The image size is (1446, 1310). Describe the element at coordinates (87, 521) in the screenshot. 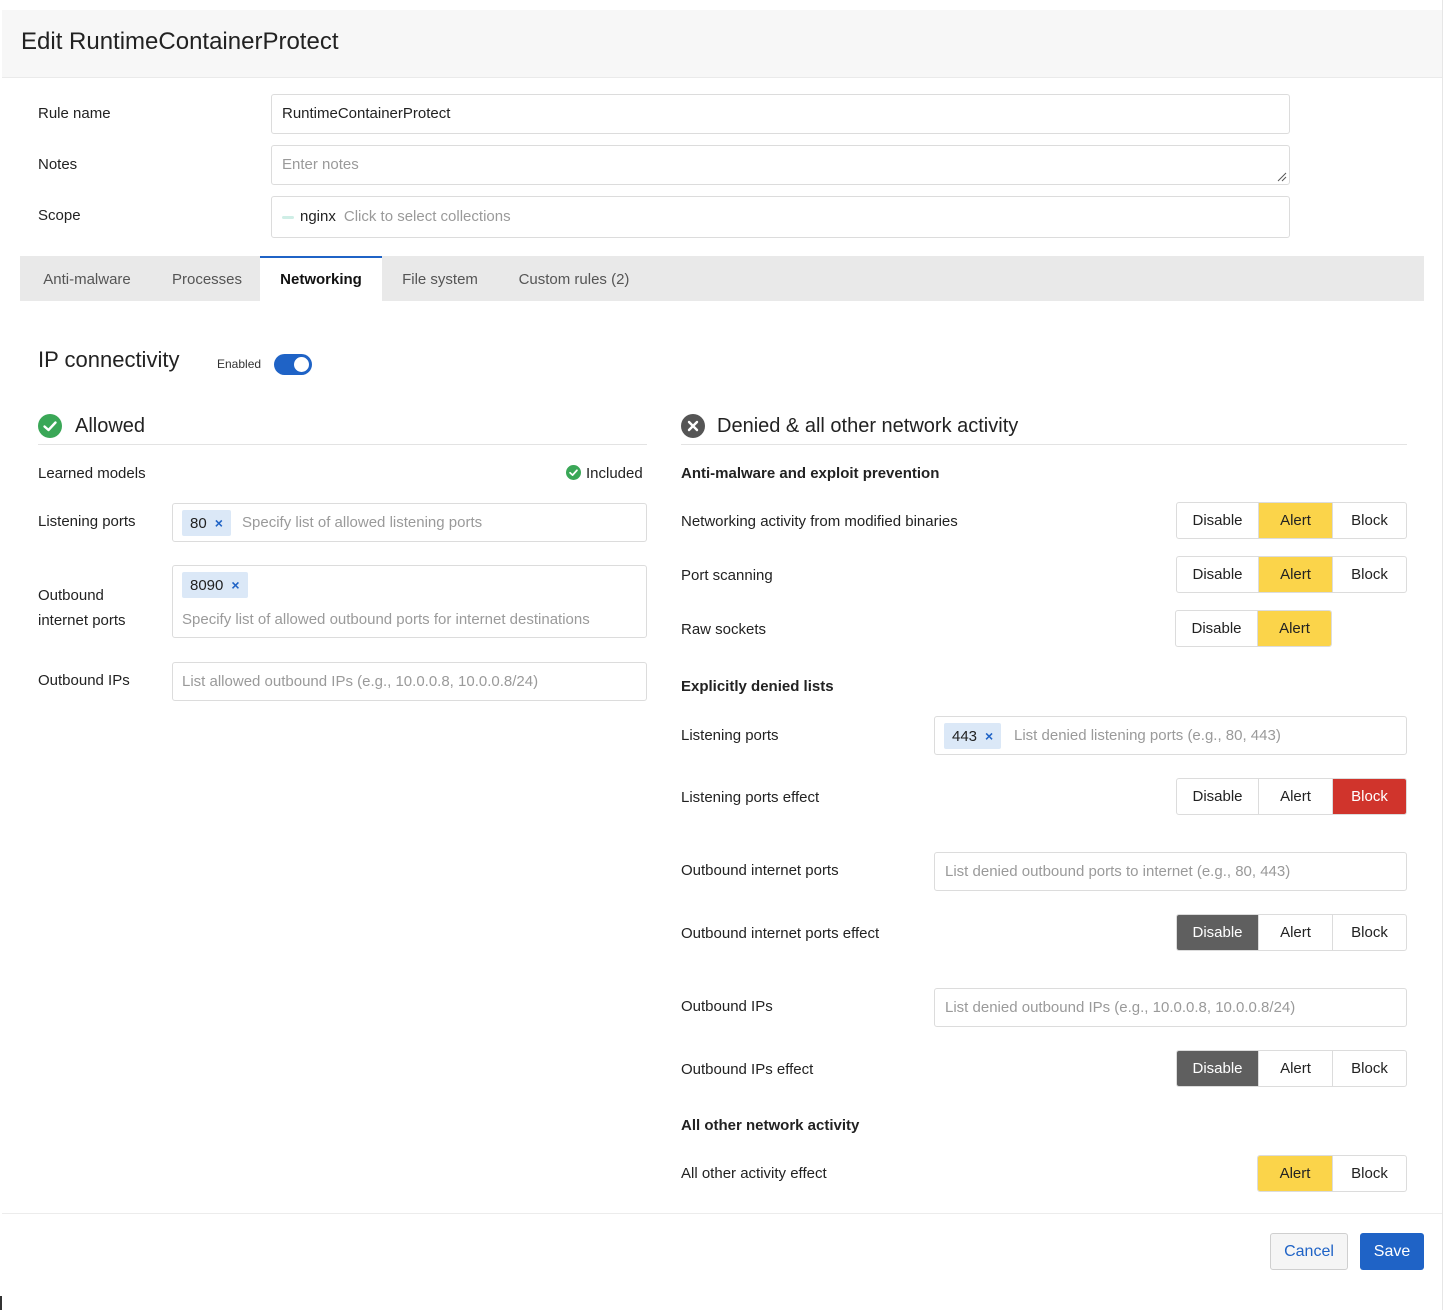

I see `allowed-listening-ports-label: Listening ports` at that location.